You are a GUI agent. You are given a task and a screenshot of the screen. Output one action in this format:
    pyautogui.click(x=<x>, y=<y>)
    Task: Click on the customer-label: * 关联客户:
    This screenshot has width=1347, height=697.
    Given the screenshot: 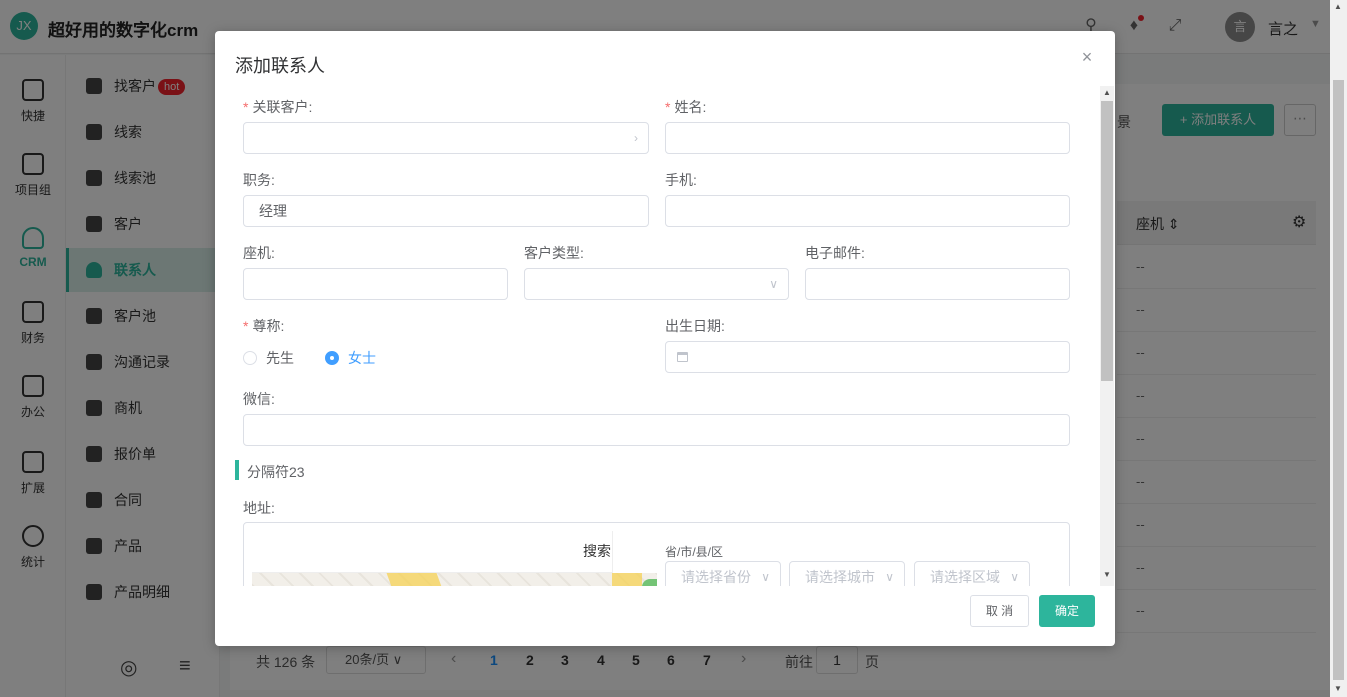 What is the action you would take?
    pyautogui.click(x=278, y=107)
    